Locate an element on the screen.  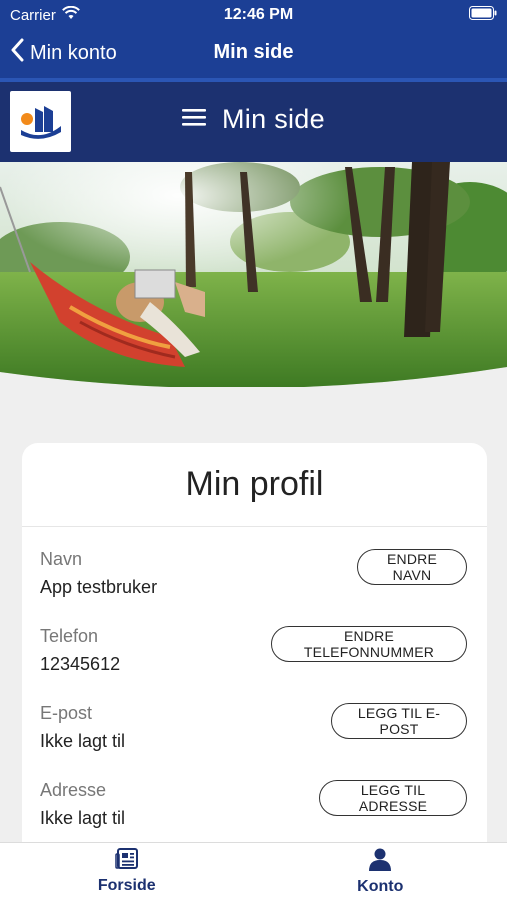
tab-forside: Forside is located at coordinates (127, 871).